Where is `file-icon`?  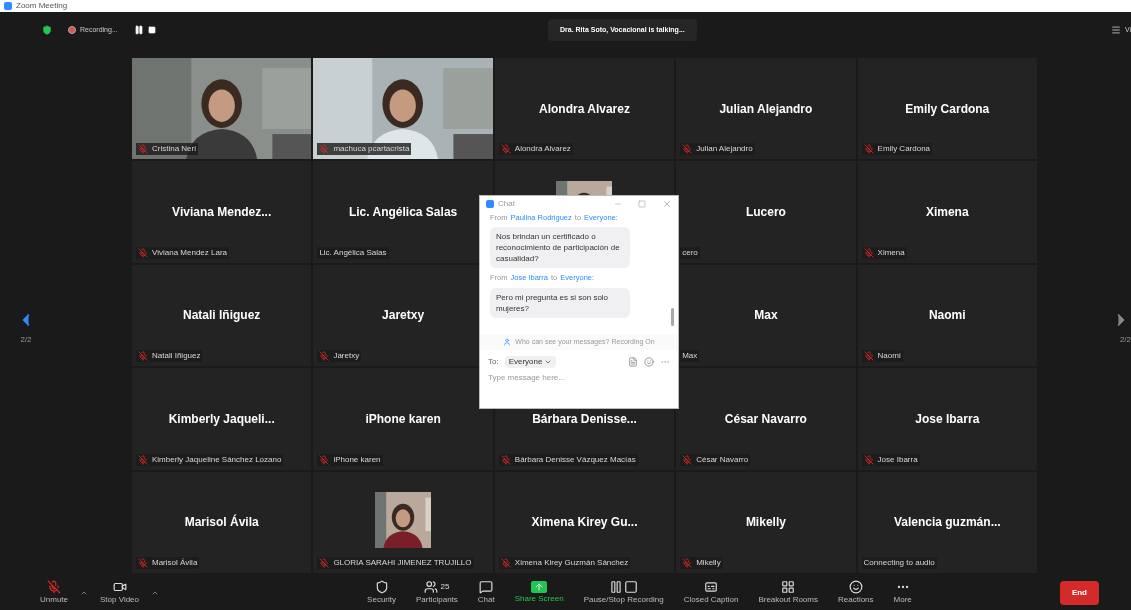
file-icon is located at coordinates (633, 362).